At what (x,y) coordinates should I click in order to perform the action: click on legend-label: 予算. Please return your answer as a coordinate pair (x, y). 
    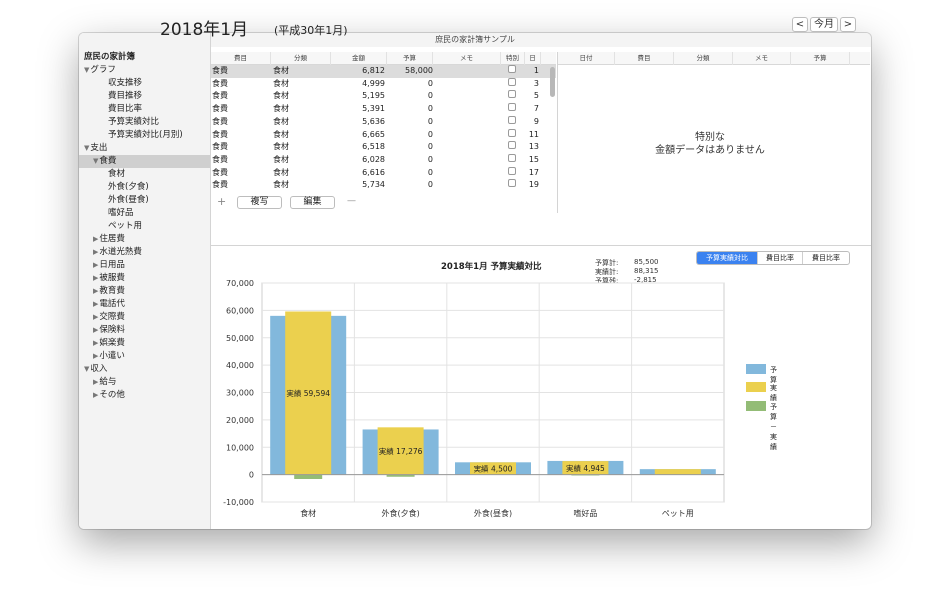
    Looking at the image, I should click on (773, 375).